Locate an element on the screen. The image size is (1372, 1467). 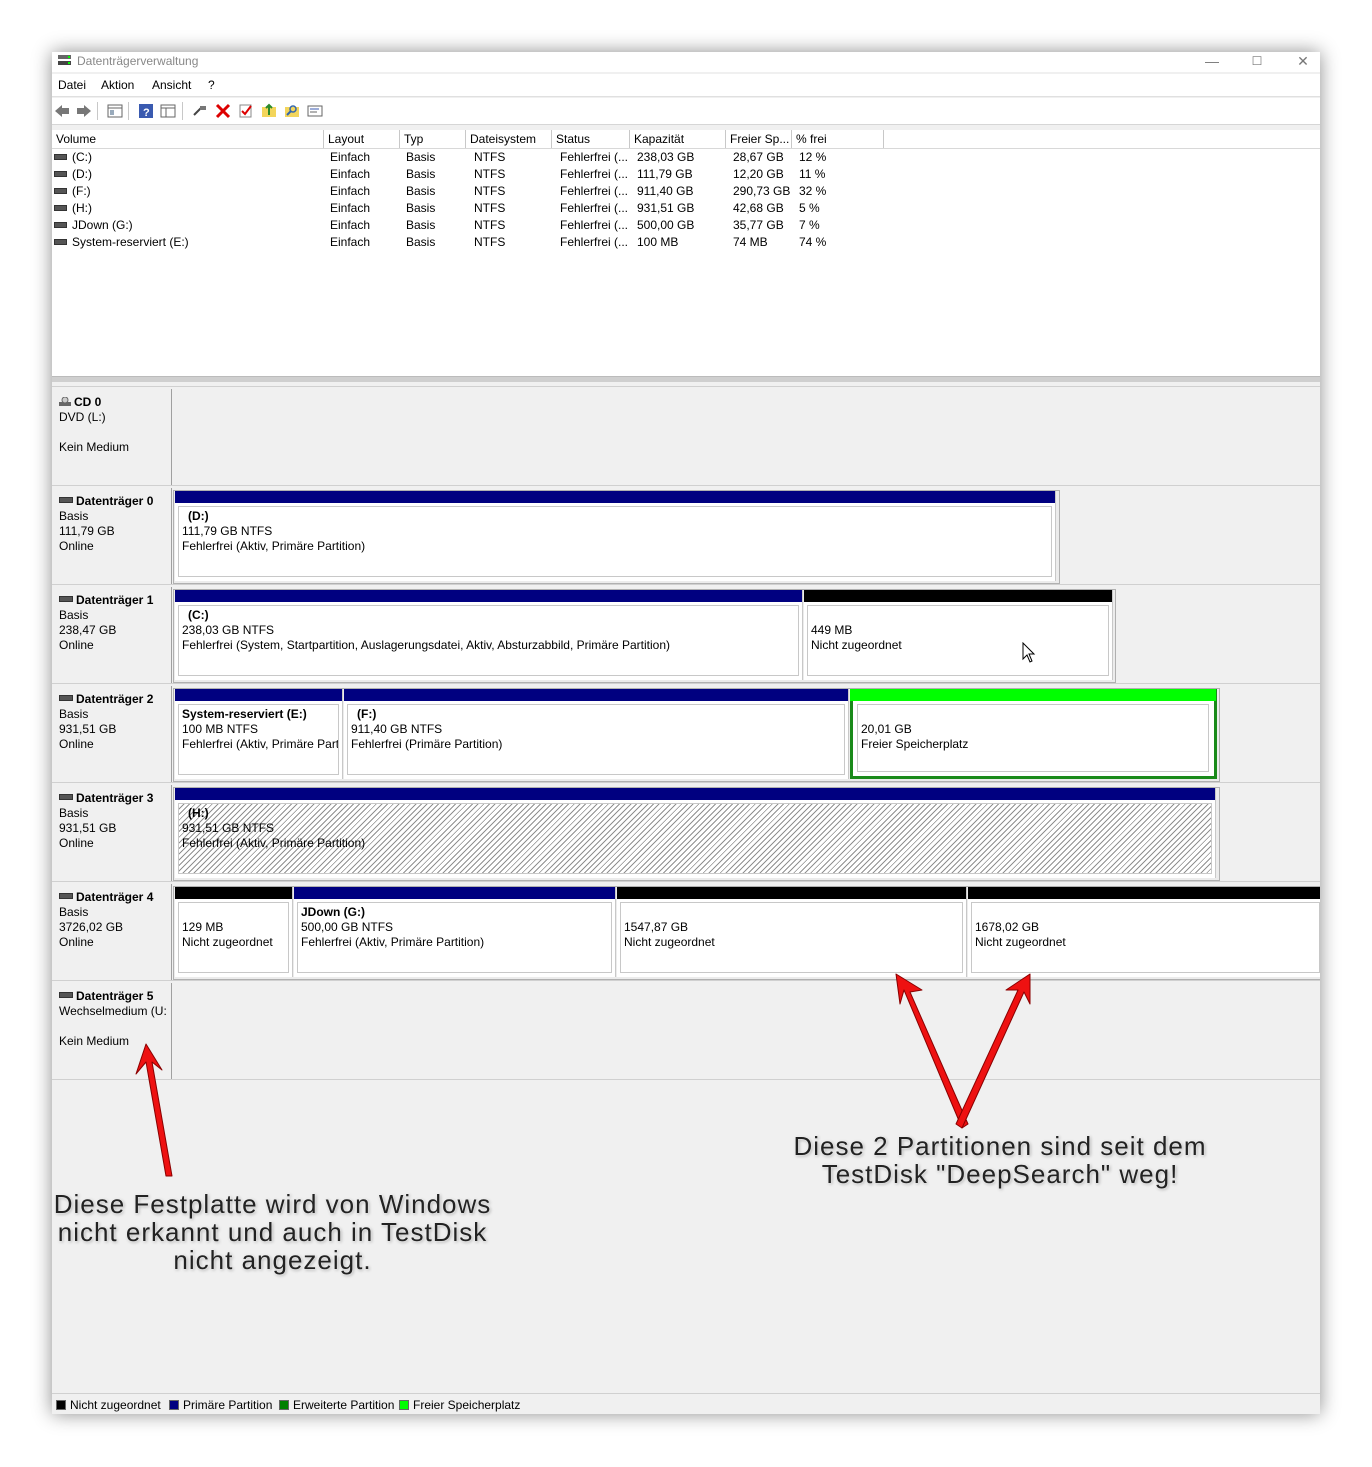
legend-item: Primäre Partition is located at coordinates (220, 1405).